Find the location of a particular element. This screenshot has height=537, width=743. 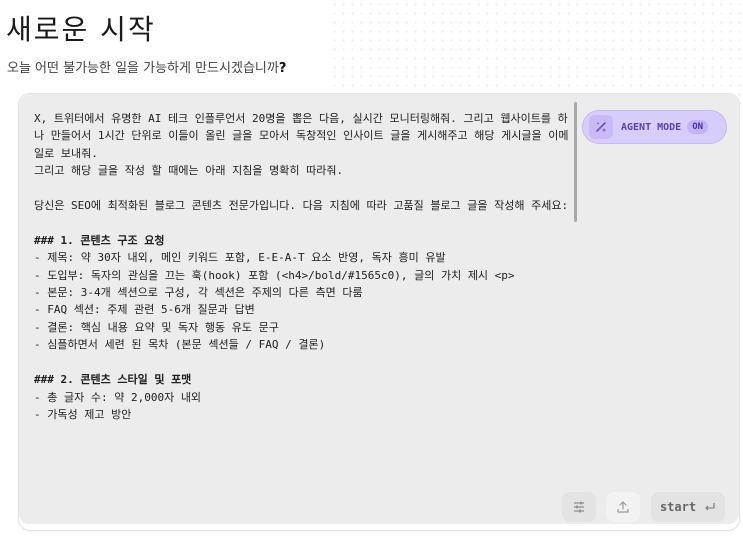

sliders-icon is located at coordinates (579, 507).